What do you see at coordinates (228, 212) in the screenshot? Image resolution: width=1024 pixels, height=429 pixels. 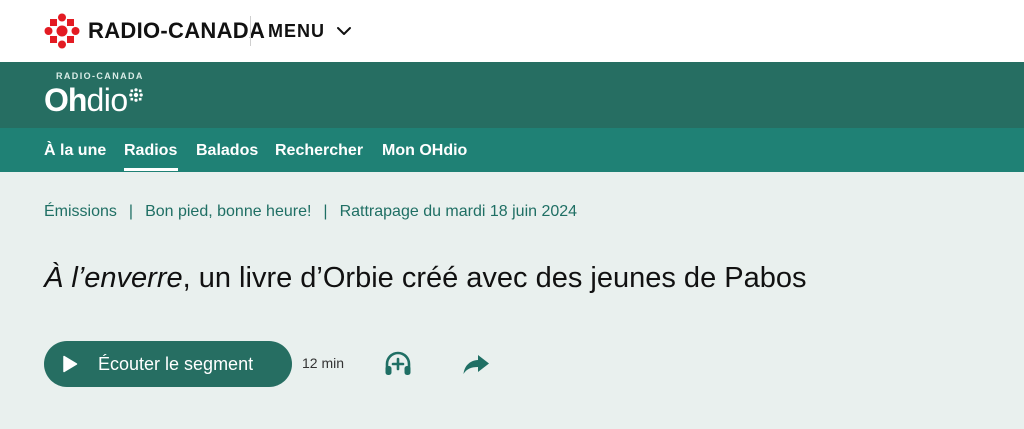 I see `breadcrumb-show: Bon pied, bonne heure!` at bounding box center [228, 212].